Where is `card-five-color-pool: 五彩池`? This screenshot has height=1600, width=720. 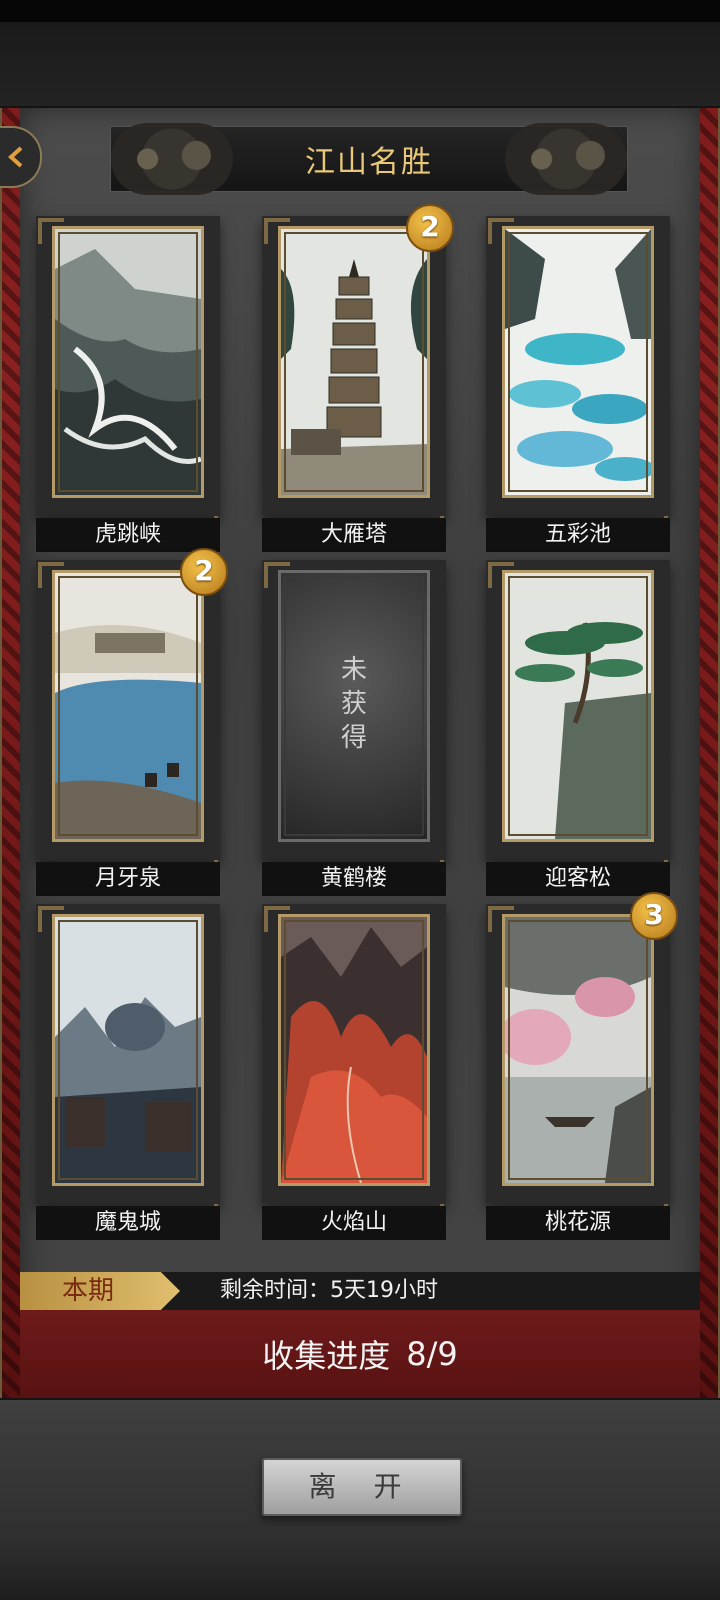 card-five-color-pool: 五彩池 is located at coordinates (578, 384).